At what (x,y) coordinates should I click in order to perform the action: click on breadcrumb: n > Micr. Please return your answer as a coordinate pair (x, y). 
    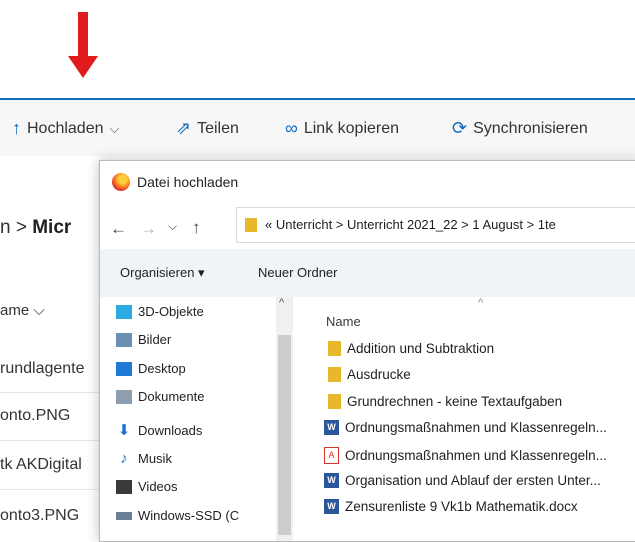
    Looking at the image, I should click on (35, 228).